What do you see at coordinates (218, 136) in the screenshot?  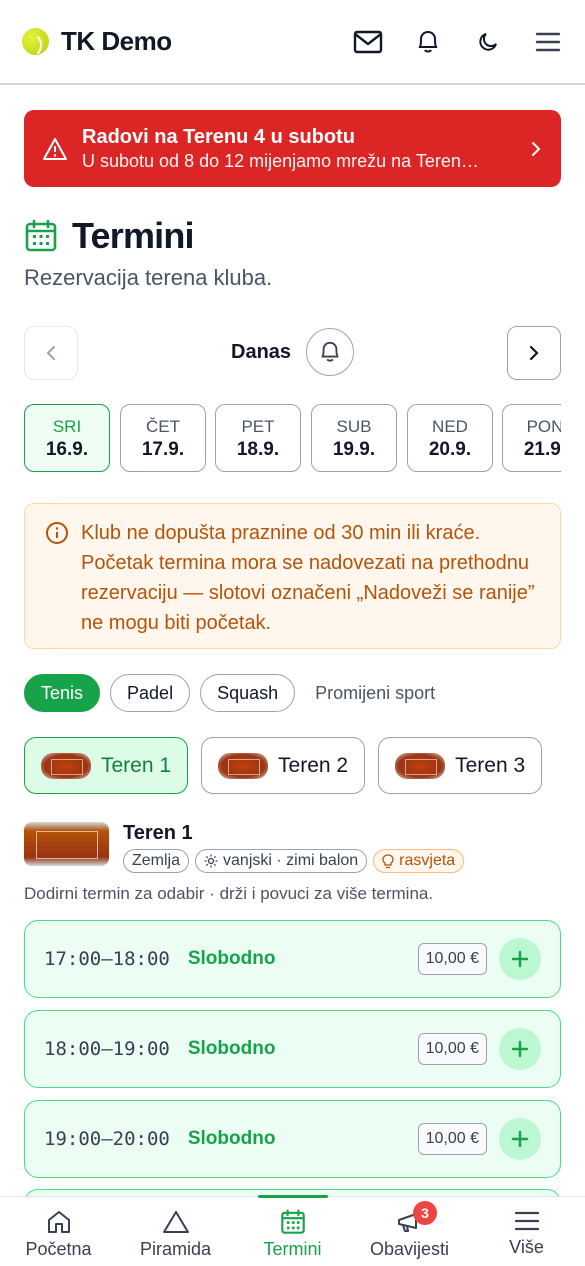 I see `banner-title: Radovi na Terenu 4 u subotu` at bounding box center [218, 136].